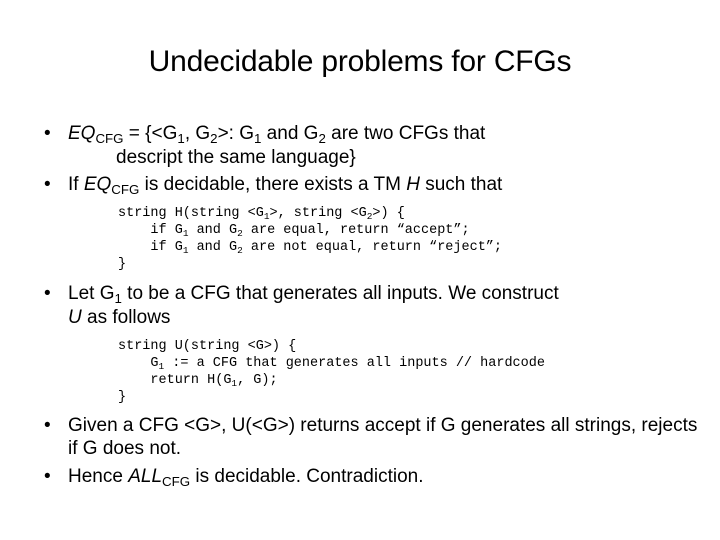 This screenshot has width=720, height=540. I want to click on b3-sub-g1: 1, so click(118, 298).